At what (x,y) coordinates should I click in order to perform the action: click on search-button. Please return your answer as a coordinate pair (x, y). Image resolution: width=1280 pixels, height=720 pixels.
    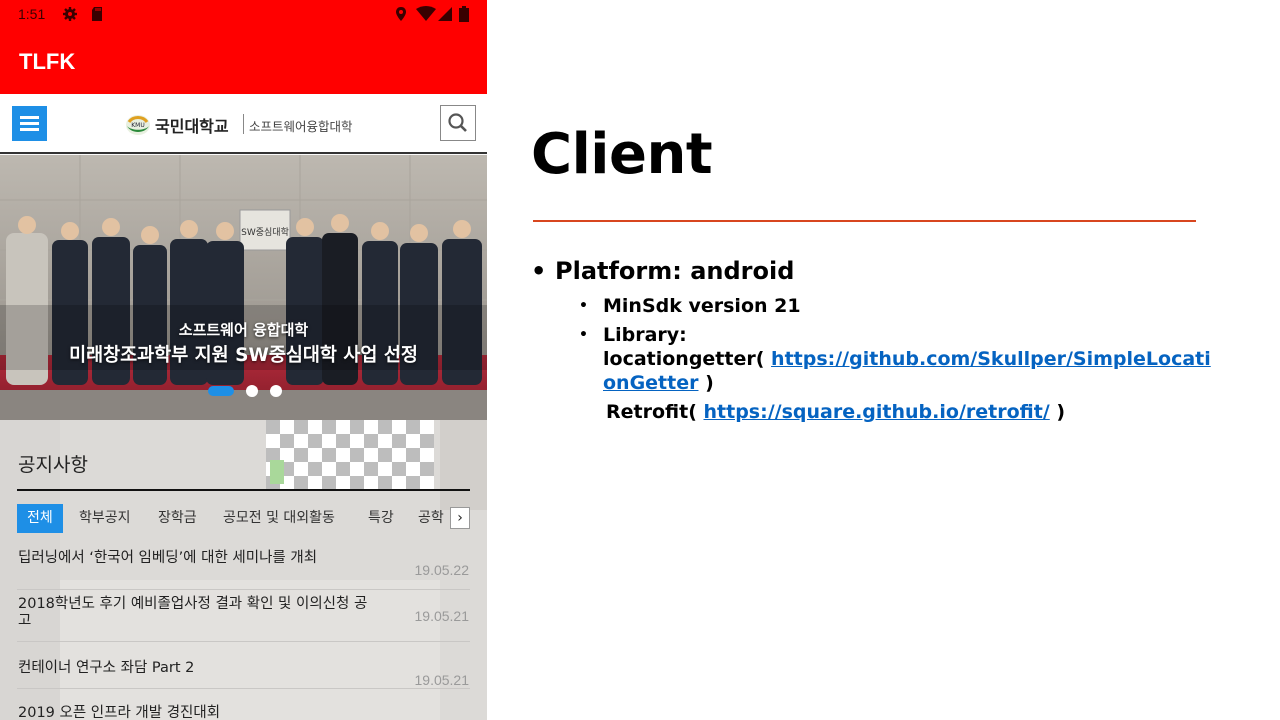
    Looking at the image, I should click on (458, 123).